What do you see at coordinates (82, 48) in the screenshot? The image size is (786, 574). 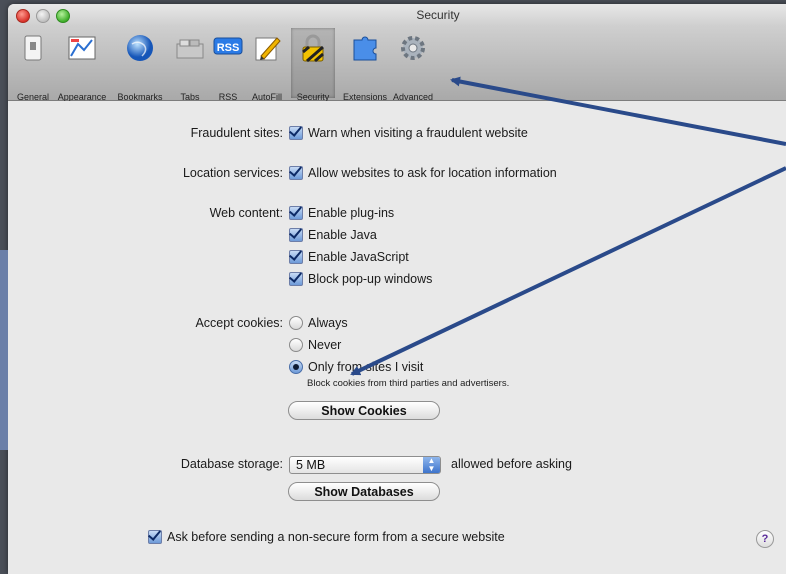 I see `appearance-icon` at bounding box center [82, 48].